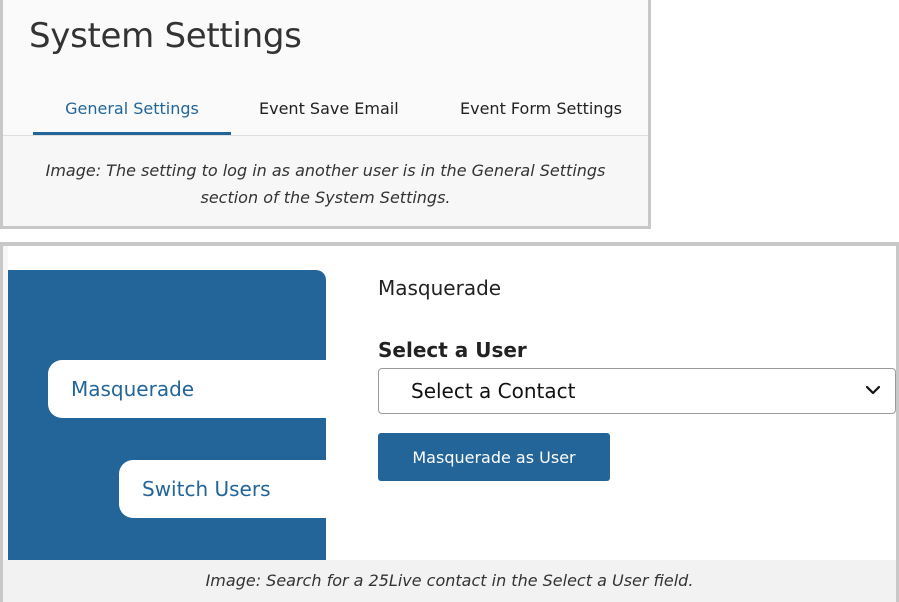 The image size is (899, 602). Describe the element at coordinates (541, 114) in the screenshot. I see `tab-event-form-settings: Event Form Settings` at that location.